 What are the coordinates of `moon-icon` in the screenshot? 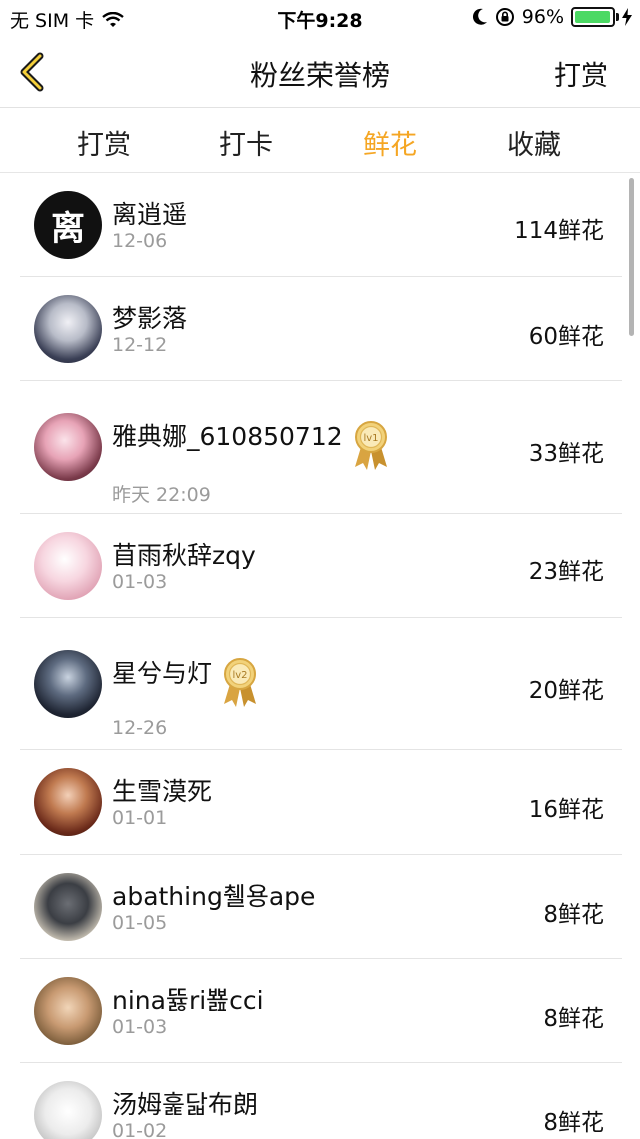 It's located at (479, 16).